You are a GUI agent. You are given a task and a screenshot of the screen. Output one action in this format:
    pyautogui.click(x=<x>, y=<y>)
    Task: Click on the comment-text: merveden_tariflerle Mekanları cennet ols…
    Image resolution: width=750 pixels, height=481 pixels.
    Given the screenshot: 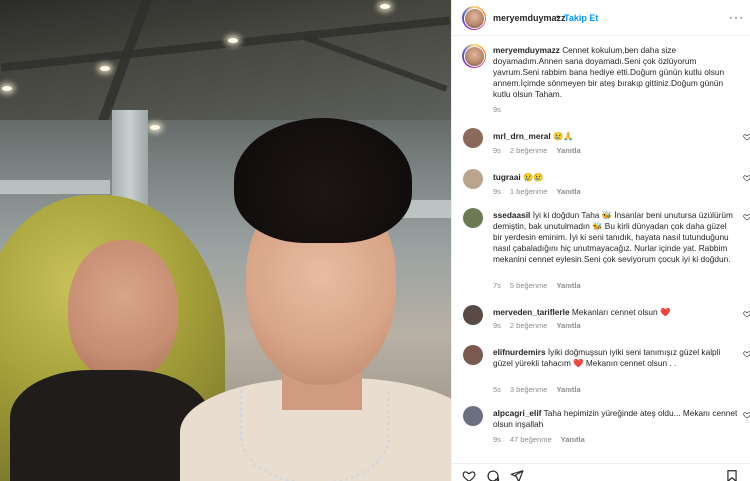 What is the action you would take?
    pyautogui.click(x=615, y=312)
    